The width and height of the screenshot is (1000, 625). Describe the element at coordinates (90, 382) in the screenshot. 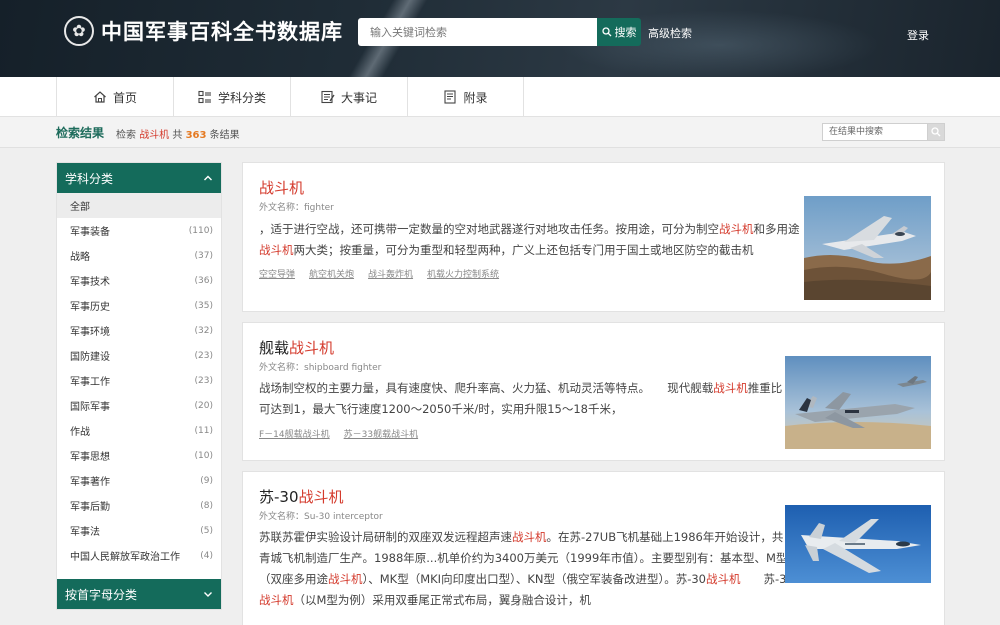

I see `sidebar-item-label: 军事工作` at that location.